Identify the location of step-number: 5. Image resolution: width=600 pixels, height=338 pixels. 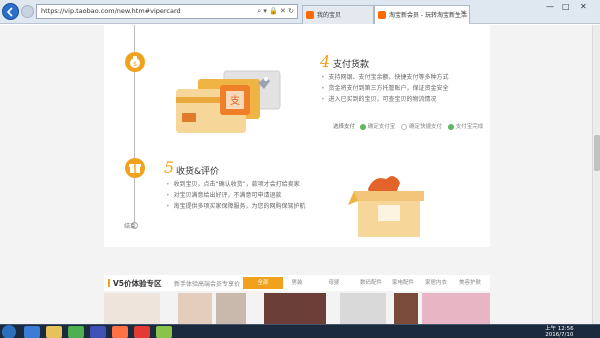
(169, 167).